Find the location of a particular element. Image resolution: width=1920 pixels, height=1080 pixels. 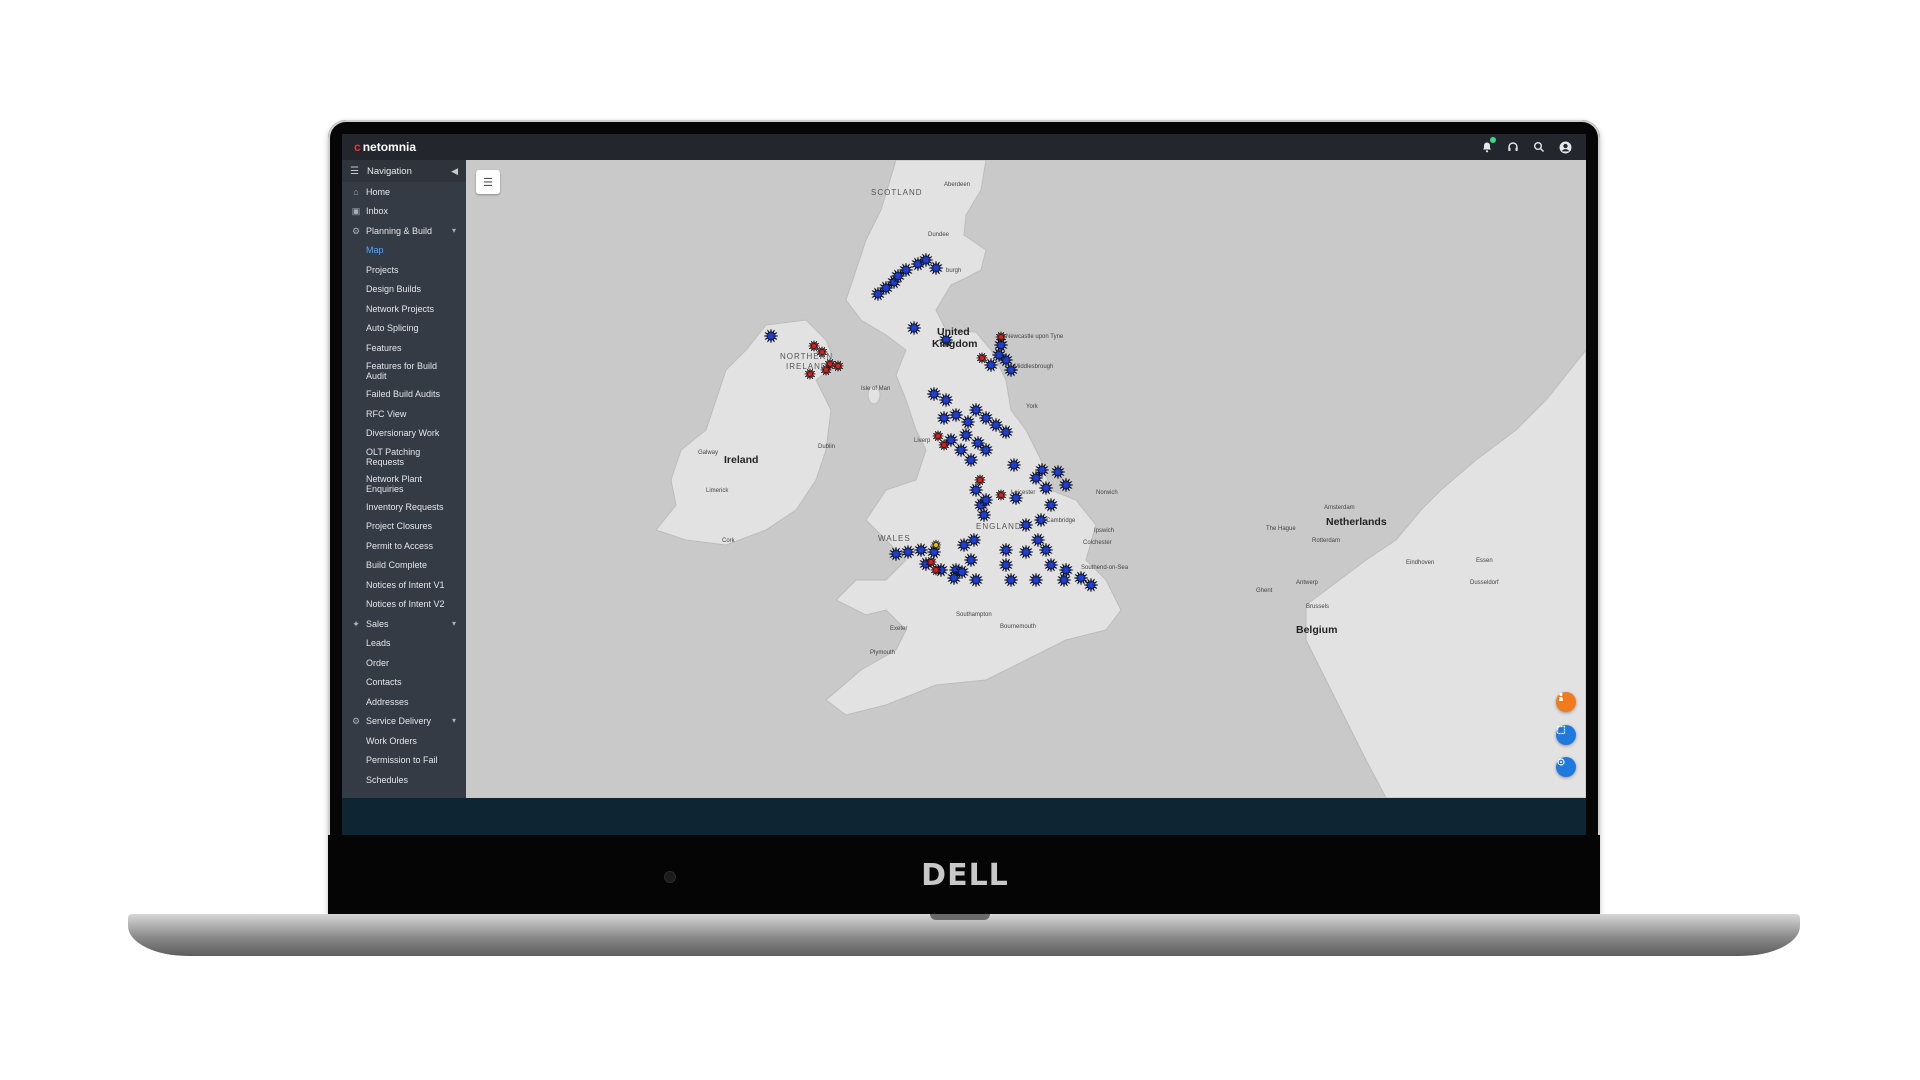

user-icon is located at coordinates (1565, 147).